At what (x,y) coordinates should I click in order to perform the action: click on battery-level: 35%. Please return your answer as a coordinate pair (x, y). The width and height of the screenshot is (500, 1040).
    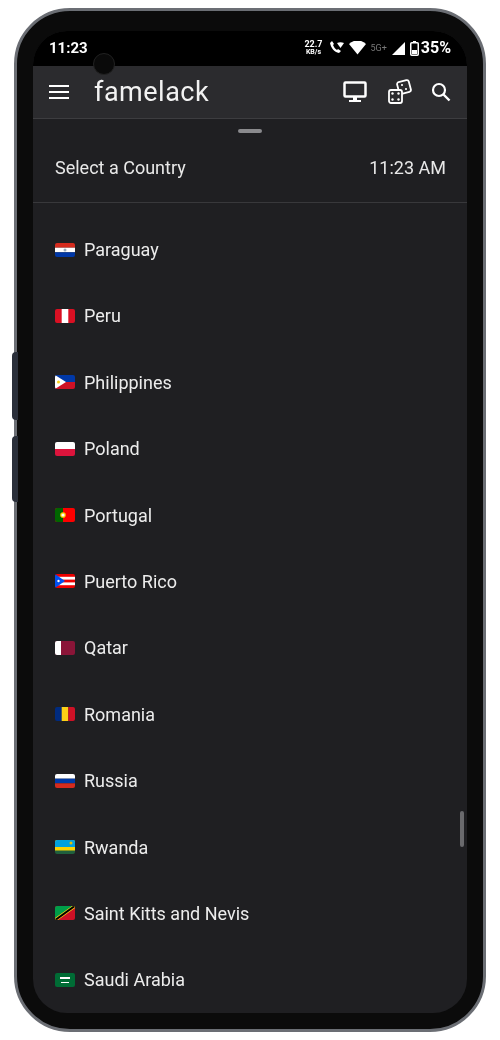
    Looking at the image, I should click on (435, 48).